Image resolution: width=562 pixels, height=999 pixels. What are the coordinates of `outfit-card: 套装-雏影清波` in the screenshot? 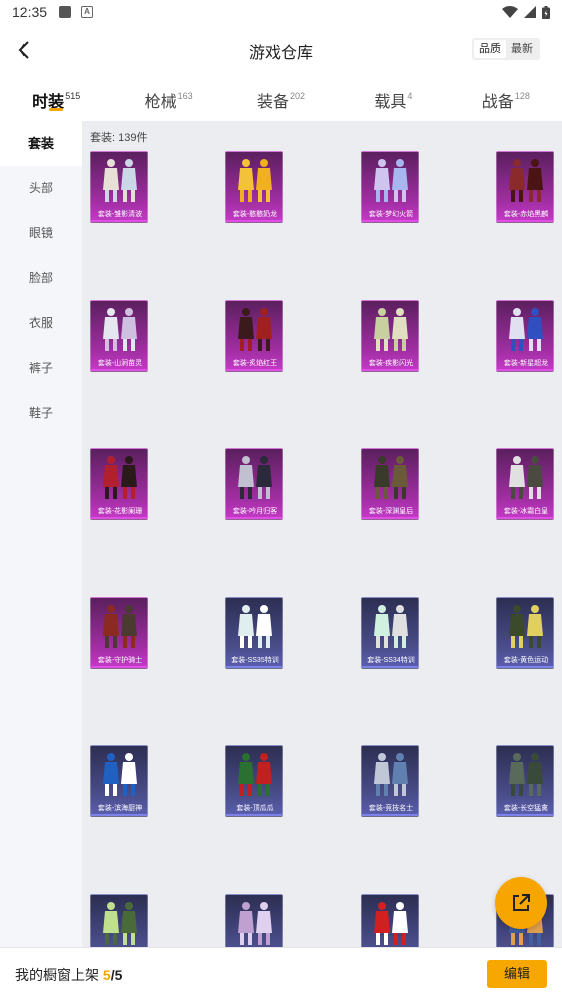 It's located at (119, 187).